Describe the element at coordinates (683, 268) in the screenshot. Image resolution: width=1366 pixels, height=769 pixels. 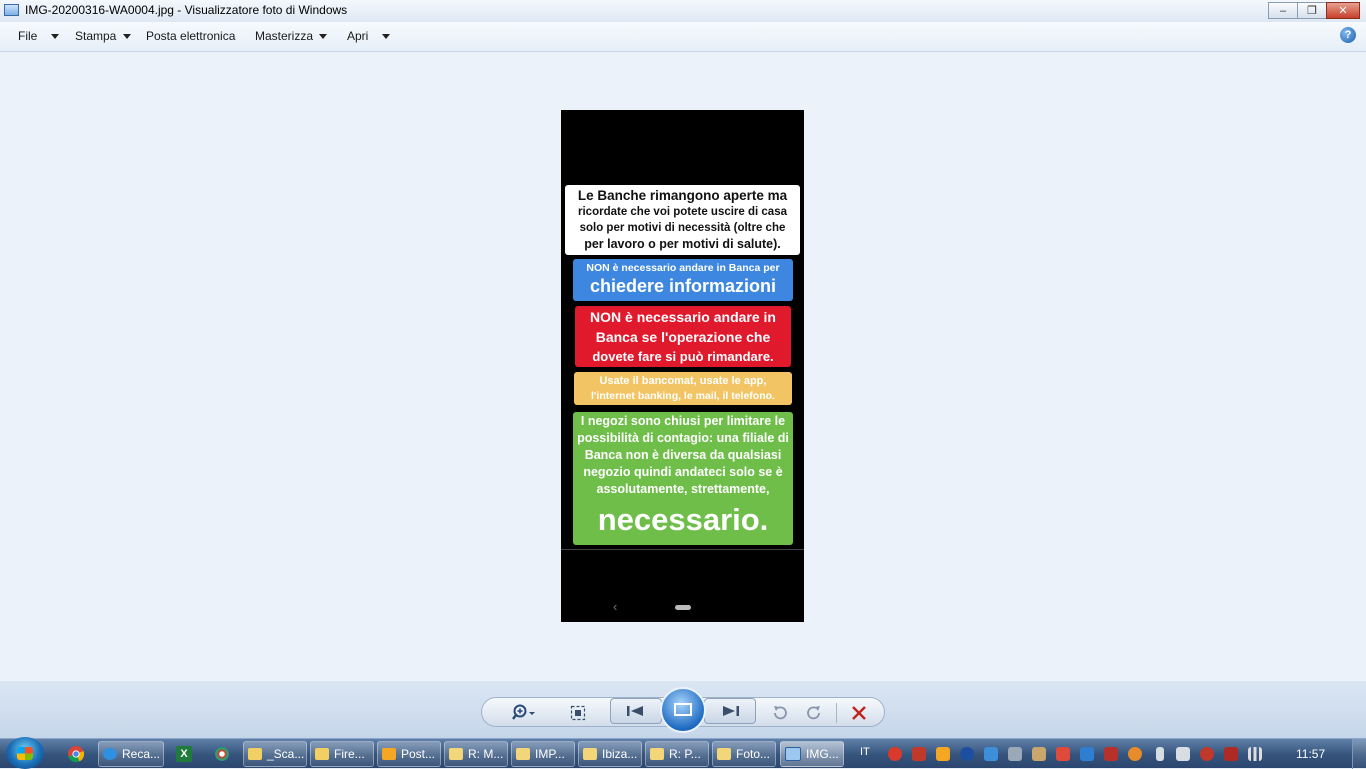
I see `card-line: NON è necessario andare in Banca per` at that location.